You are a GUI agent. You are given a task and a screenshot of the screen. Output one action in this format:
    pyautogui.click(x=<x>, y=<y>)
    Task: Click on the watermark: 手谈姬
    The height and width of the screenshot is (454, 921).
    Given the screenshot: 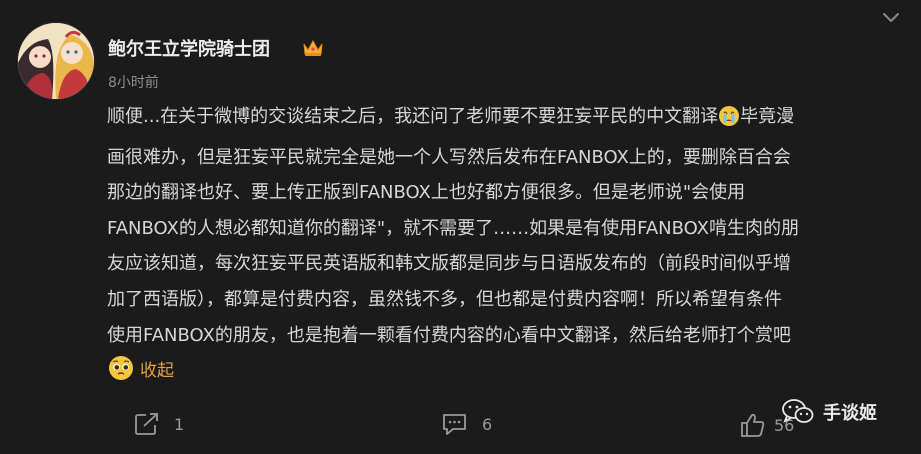 What is the action you would take?
    pyautogui.click(x=829, y=412)
    